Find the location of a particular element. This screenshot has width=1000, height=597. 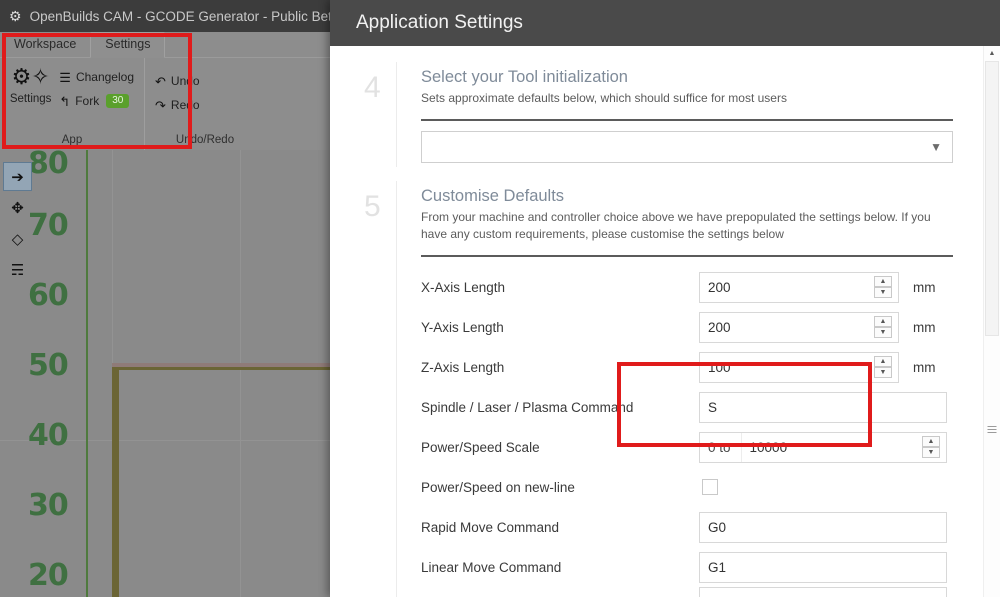

tab-settings: Settings is located at coordinates (128, 45).